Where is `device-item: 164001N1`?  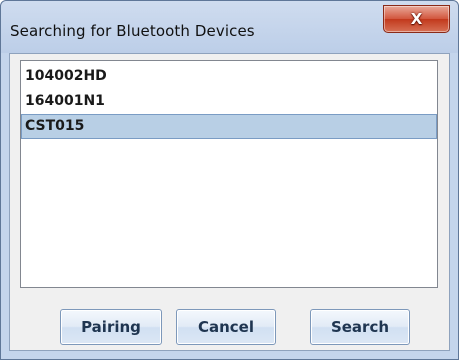
device-item: 164001N1 is located at coordinates (229, 101).